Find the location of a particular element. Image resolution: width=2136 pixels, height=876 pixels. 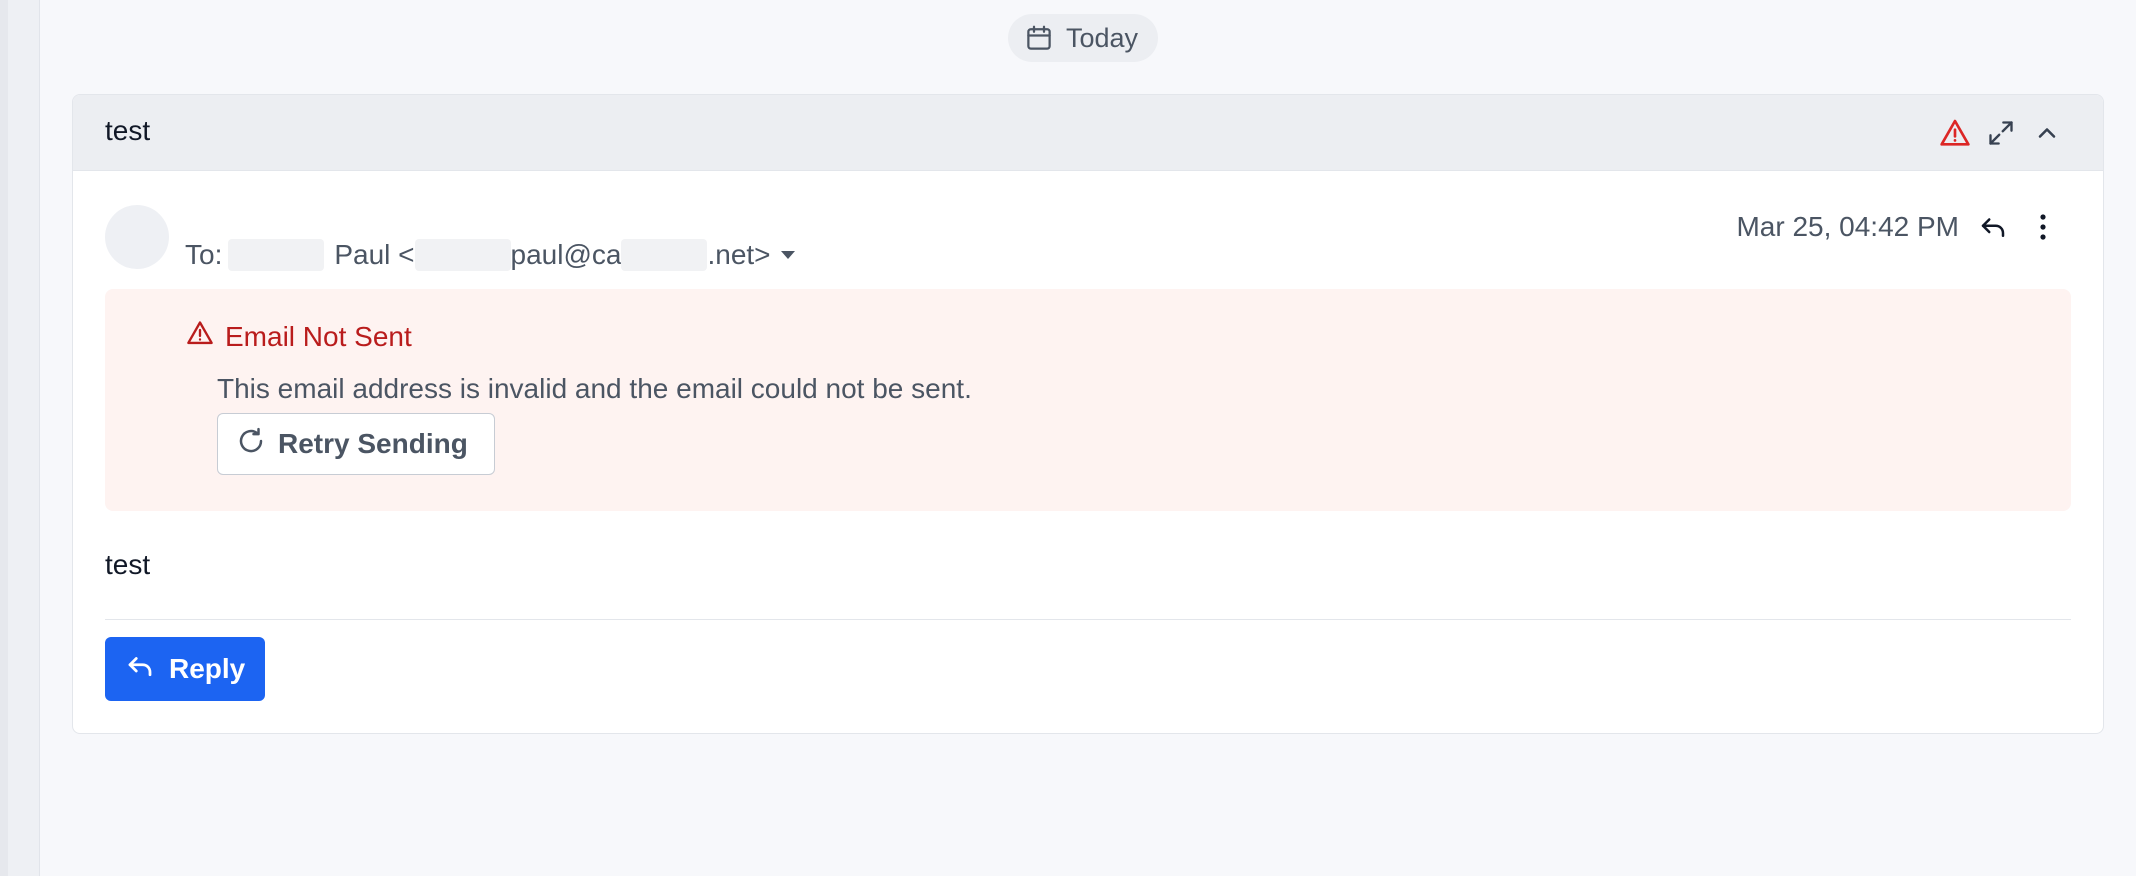

recipients: To: Paul < paul@ca .net> is located at coordinates (490, 255).